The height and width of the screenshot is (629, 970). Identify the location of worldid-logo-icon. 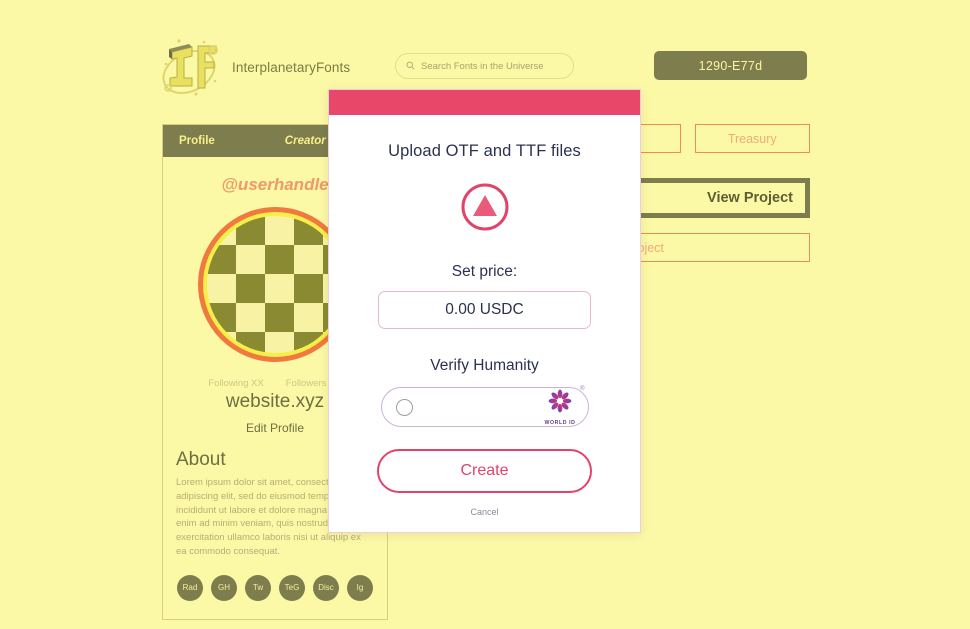
(560, 403).